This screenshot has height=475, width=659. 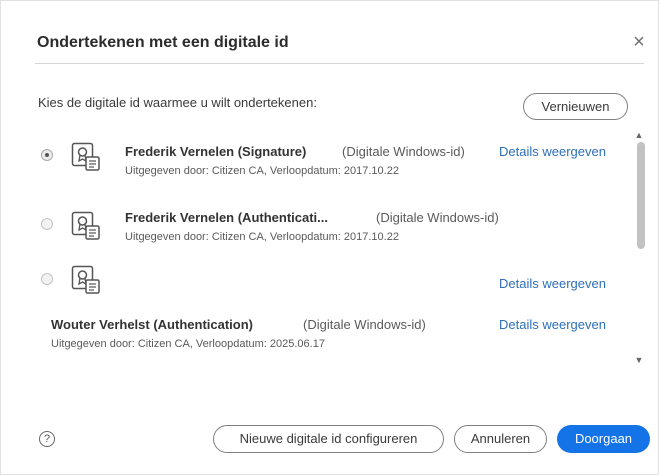 What do you see at coordinates (641, 195) in the screenshot?
I see `scroll-thumb` at bounding box center [641, 195].